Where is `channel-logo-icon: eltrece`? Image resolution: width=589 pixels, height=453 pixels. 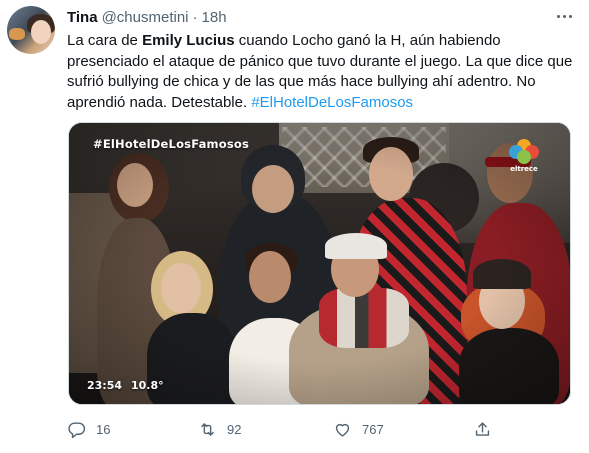 channel-logo-icon: eltrece is located at coordinates (524, 157).